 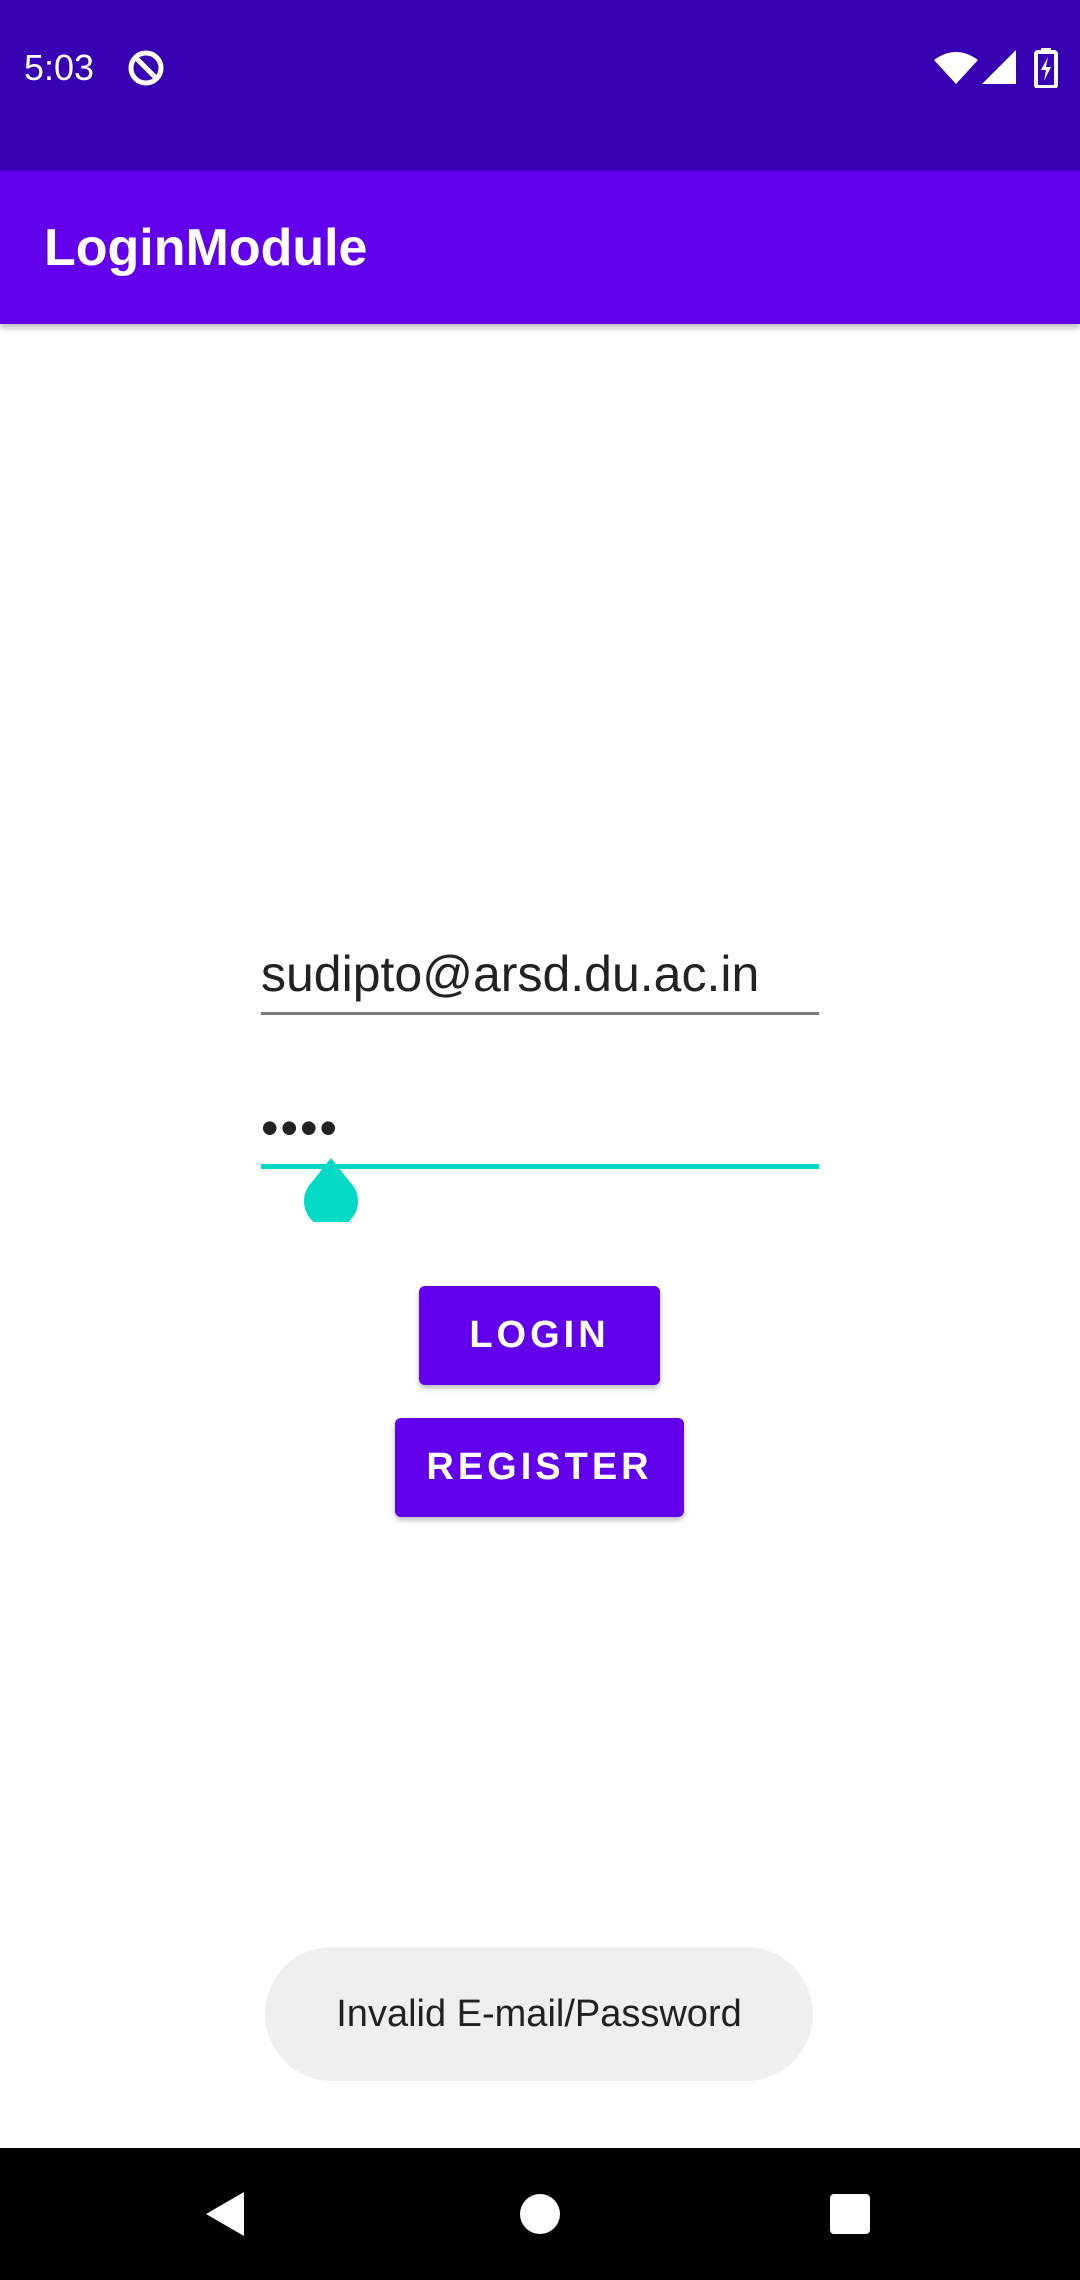 I want to click on status-bar: 5:03, so click(x=540, y=85).